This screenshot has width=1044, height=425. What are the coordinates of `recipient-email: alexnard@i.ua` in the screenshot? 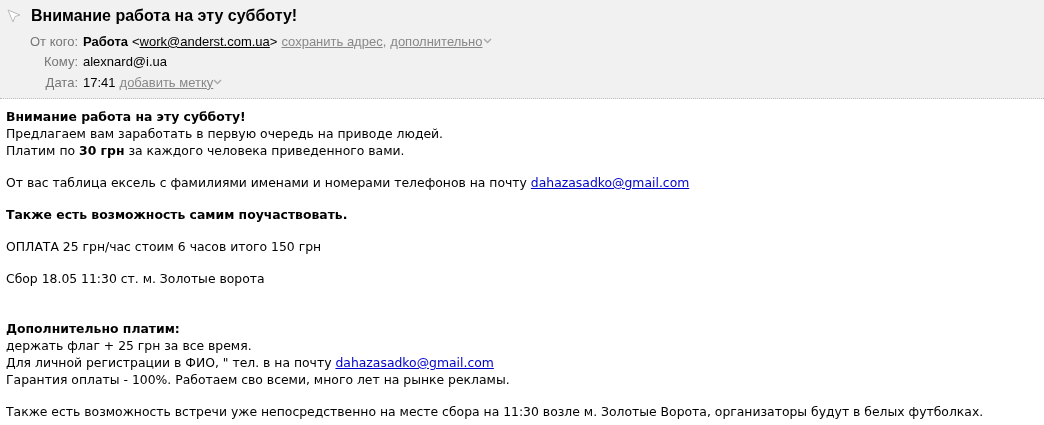 It's located at (125, 62).